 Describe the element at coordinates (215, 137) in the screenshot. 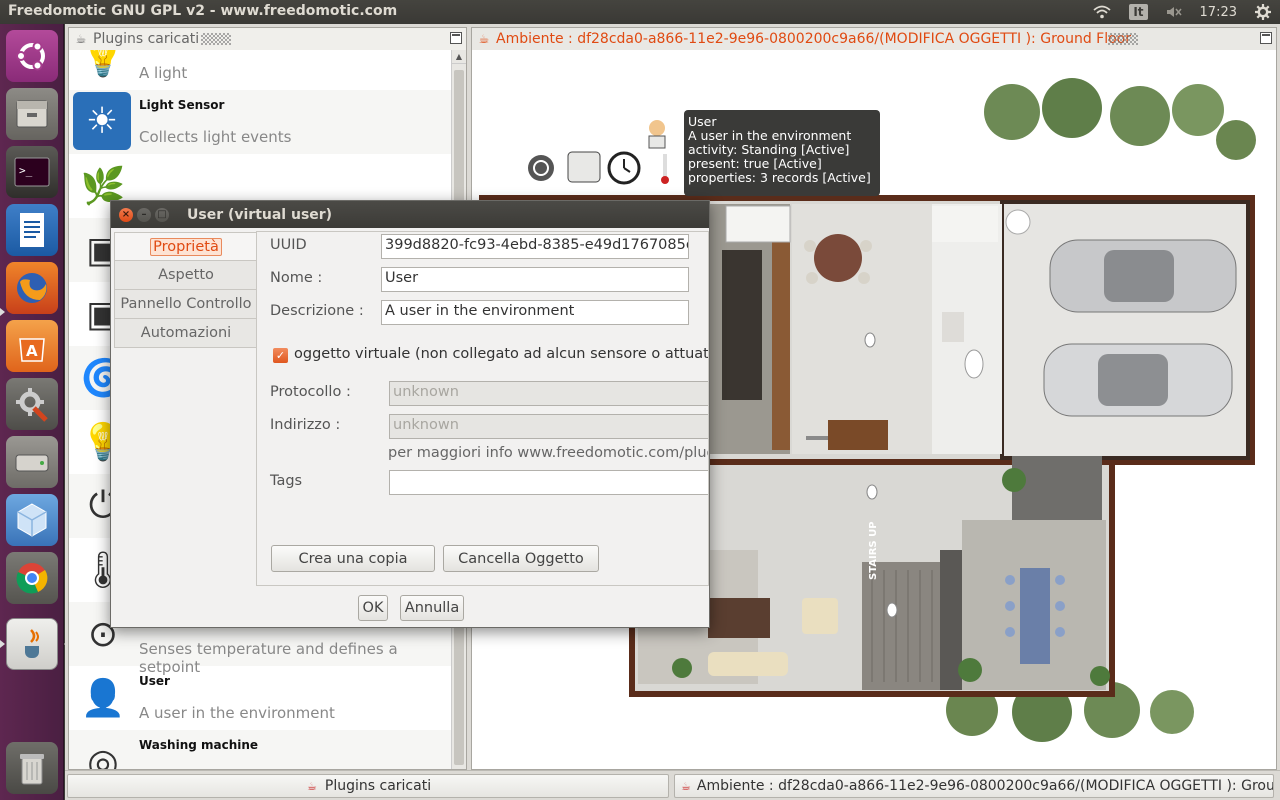

I see `plugin-description: Collects light events` at that location.